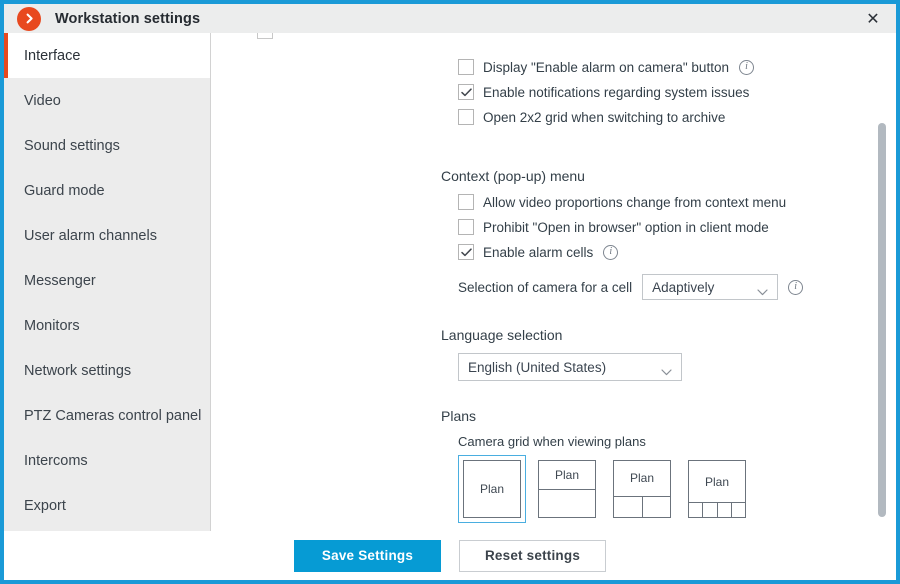 The height and width of the screenshot is (584, 900). I want to click on language-selection-title: Language selection, so click(502, 335).